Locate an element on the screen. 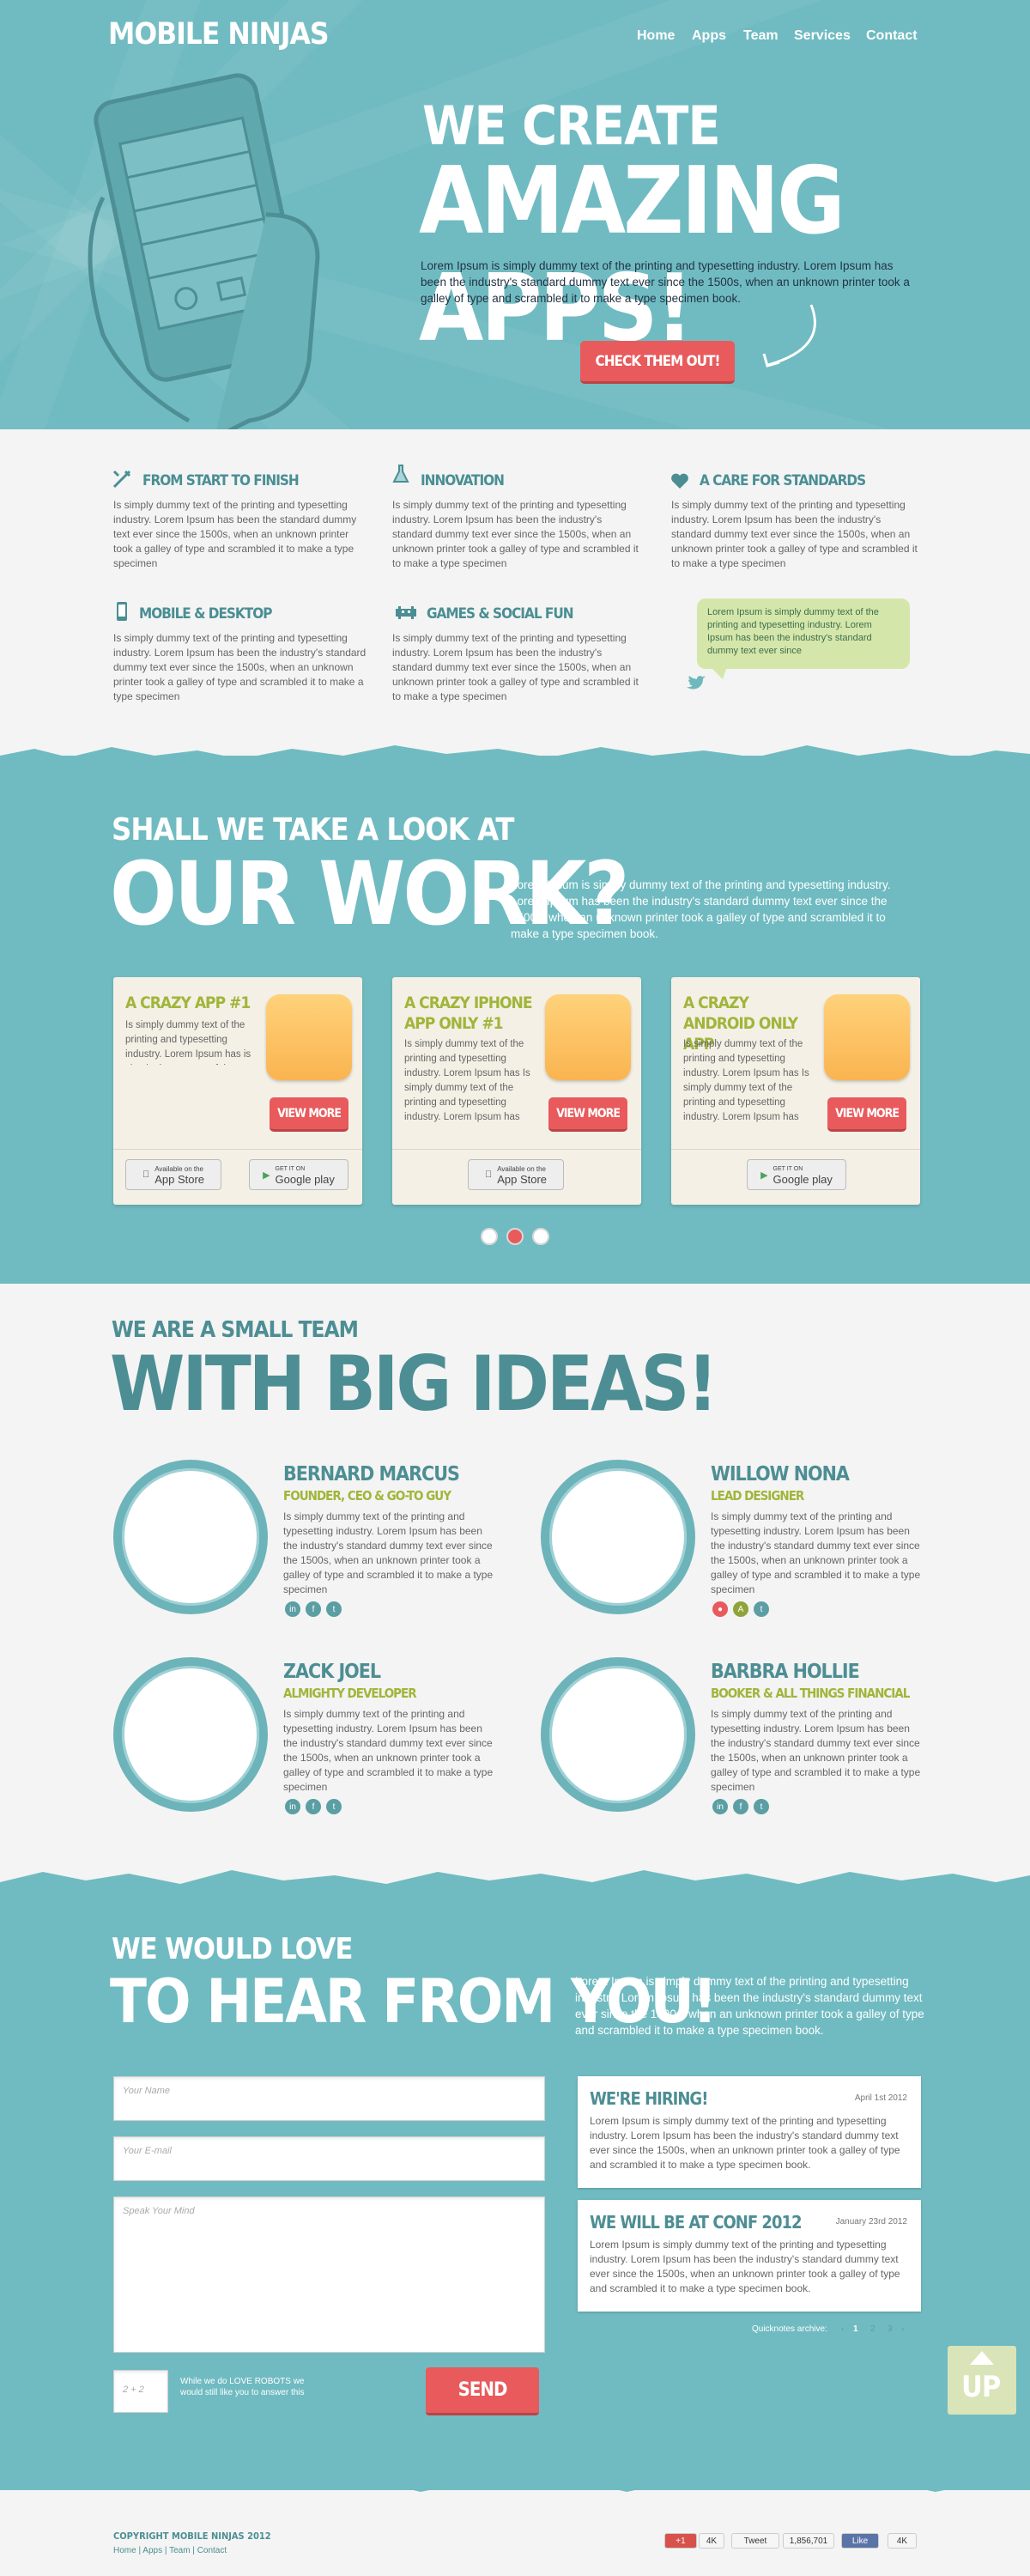 Image resolution: width=1030 pixels, height=2576 pixels. captcha-field: 2 + 2 is located at coordinates (140, 2391).